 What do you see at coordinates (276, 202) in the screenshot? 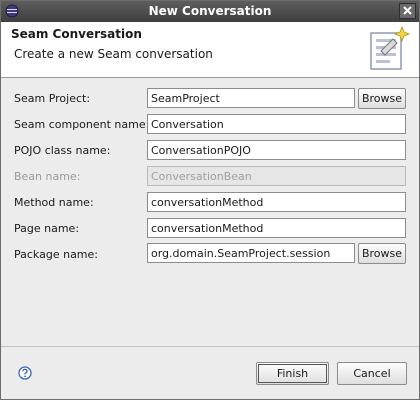
I see `method-name-input` at bounding box center [276, 202].